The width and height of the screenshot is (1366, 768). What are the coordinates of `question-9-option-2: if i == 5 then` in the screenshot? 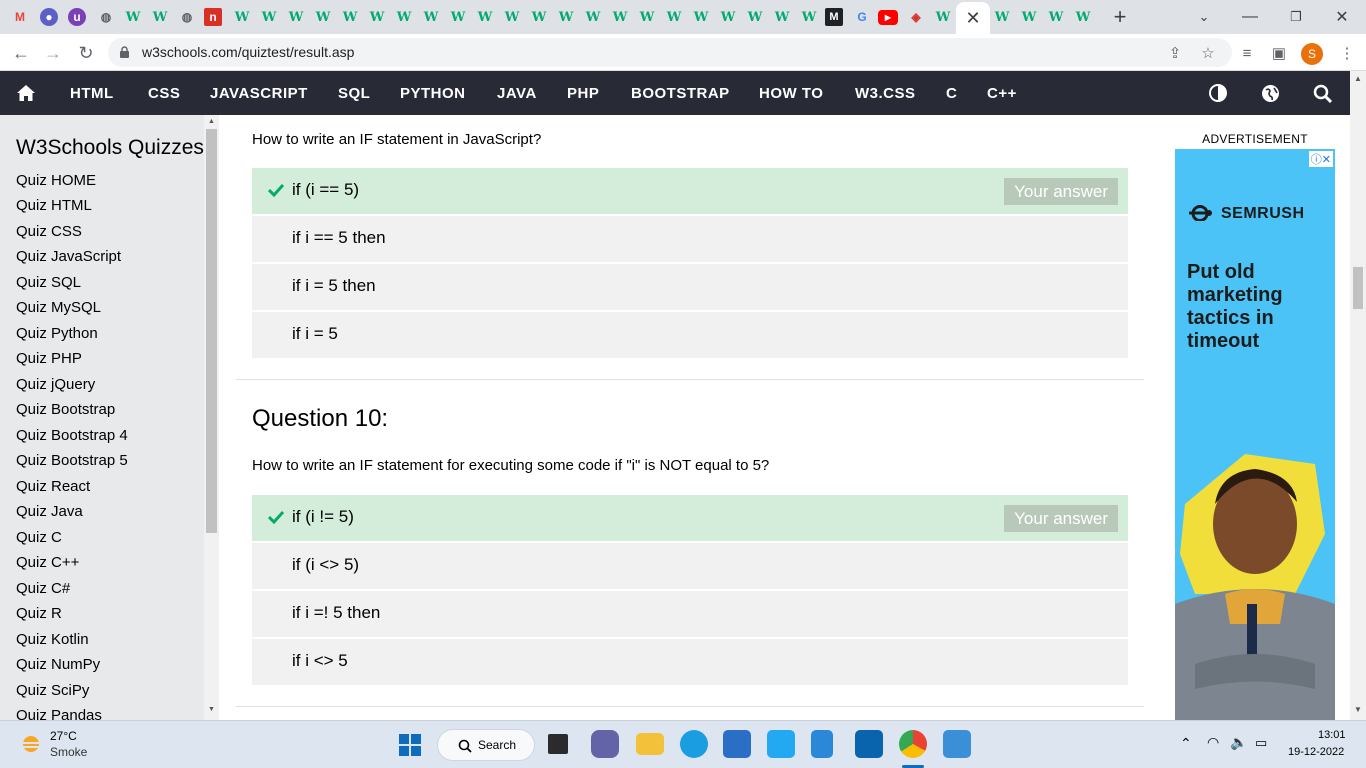 It's located at (690, 239).